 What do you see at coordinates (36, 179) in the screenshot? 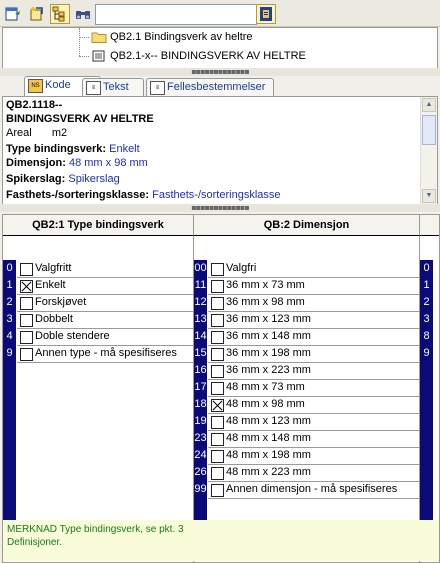
I see `field-label: Spikerslag:` at bounding box center [36, 179].